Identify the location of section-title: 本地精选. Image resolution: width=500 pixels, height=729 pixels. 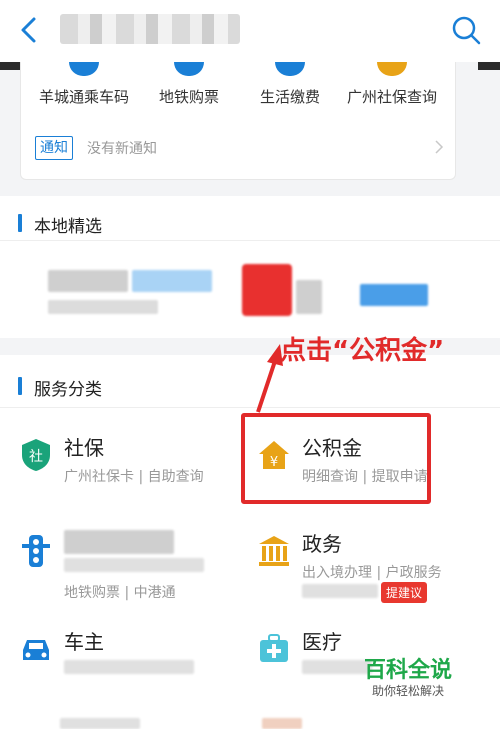
(68, 227).